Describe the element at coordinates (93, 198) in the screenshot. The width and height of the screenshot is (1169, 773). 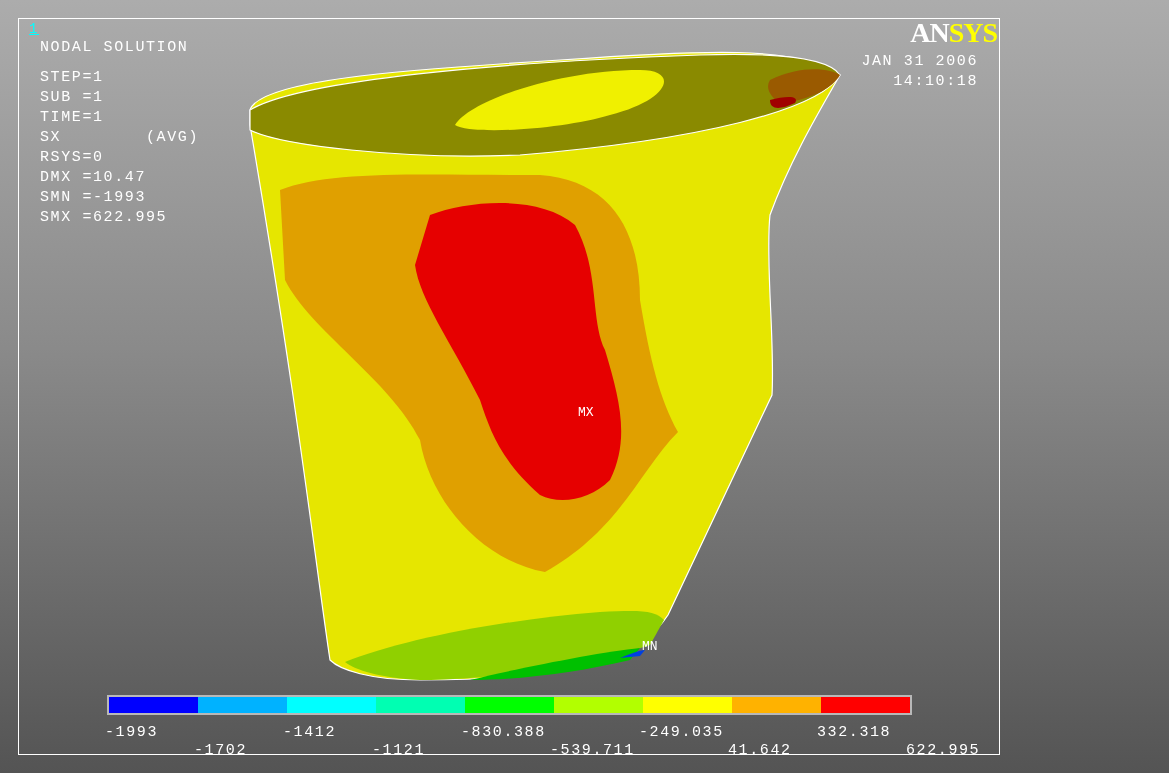
I see `info-line: SMN =-1993` at that location.